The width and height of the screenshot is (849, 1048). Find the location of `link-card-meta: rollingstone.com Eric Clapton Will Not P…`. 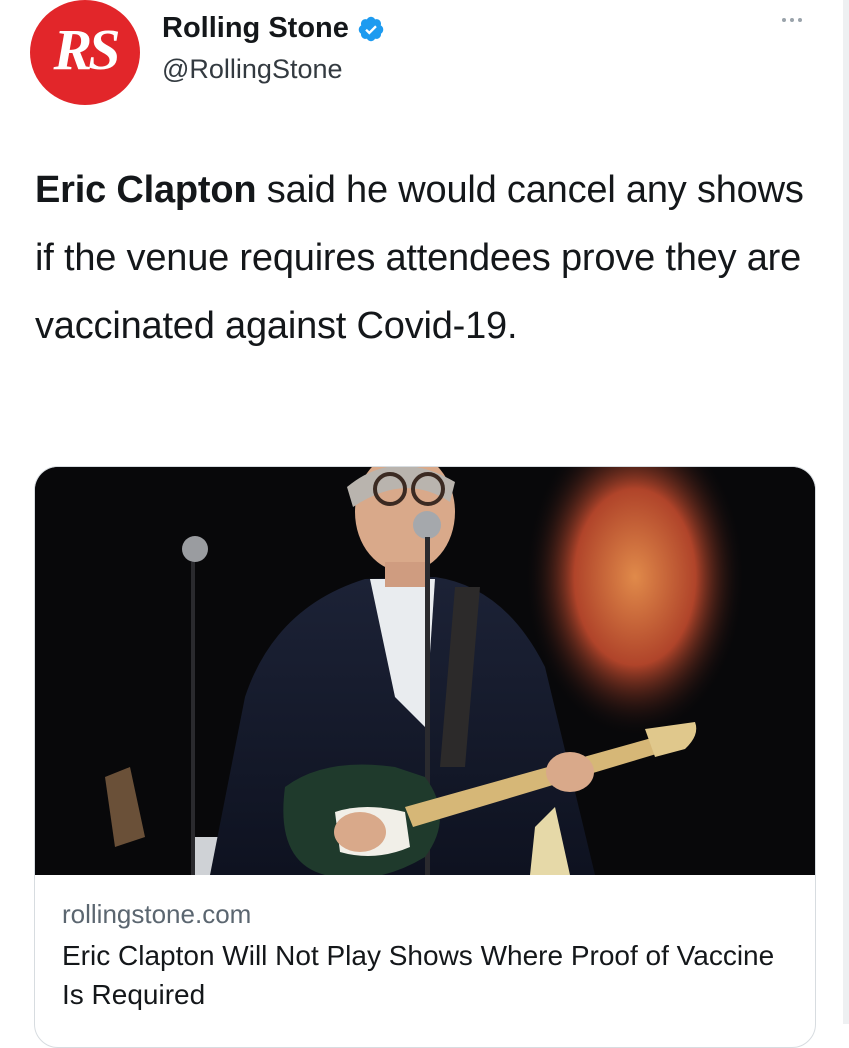

link-card-meta: rollingstone.com Eric Clapton Will Not P… is located at coordinates (427, 954).